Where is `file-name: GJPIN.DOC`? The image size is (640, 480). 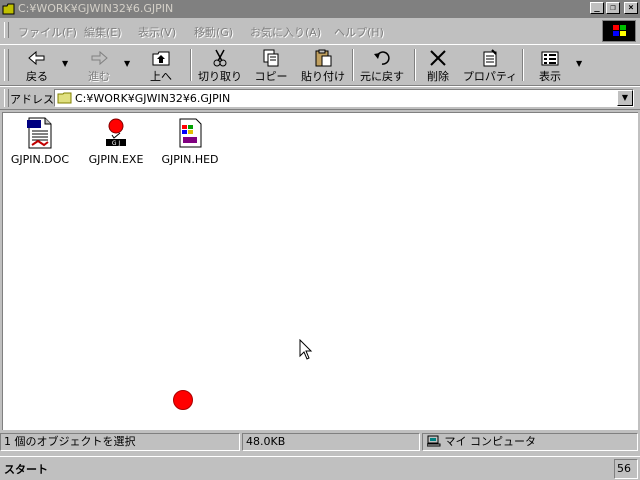 file-name: GJPIN.DOC is located at coordinates (40, 159).